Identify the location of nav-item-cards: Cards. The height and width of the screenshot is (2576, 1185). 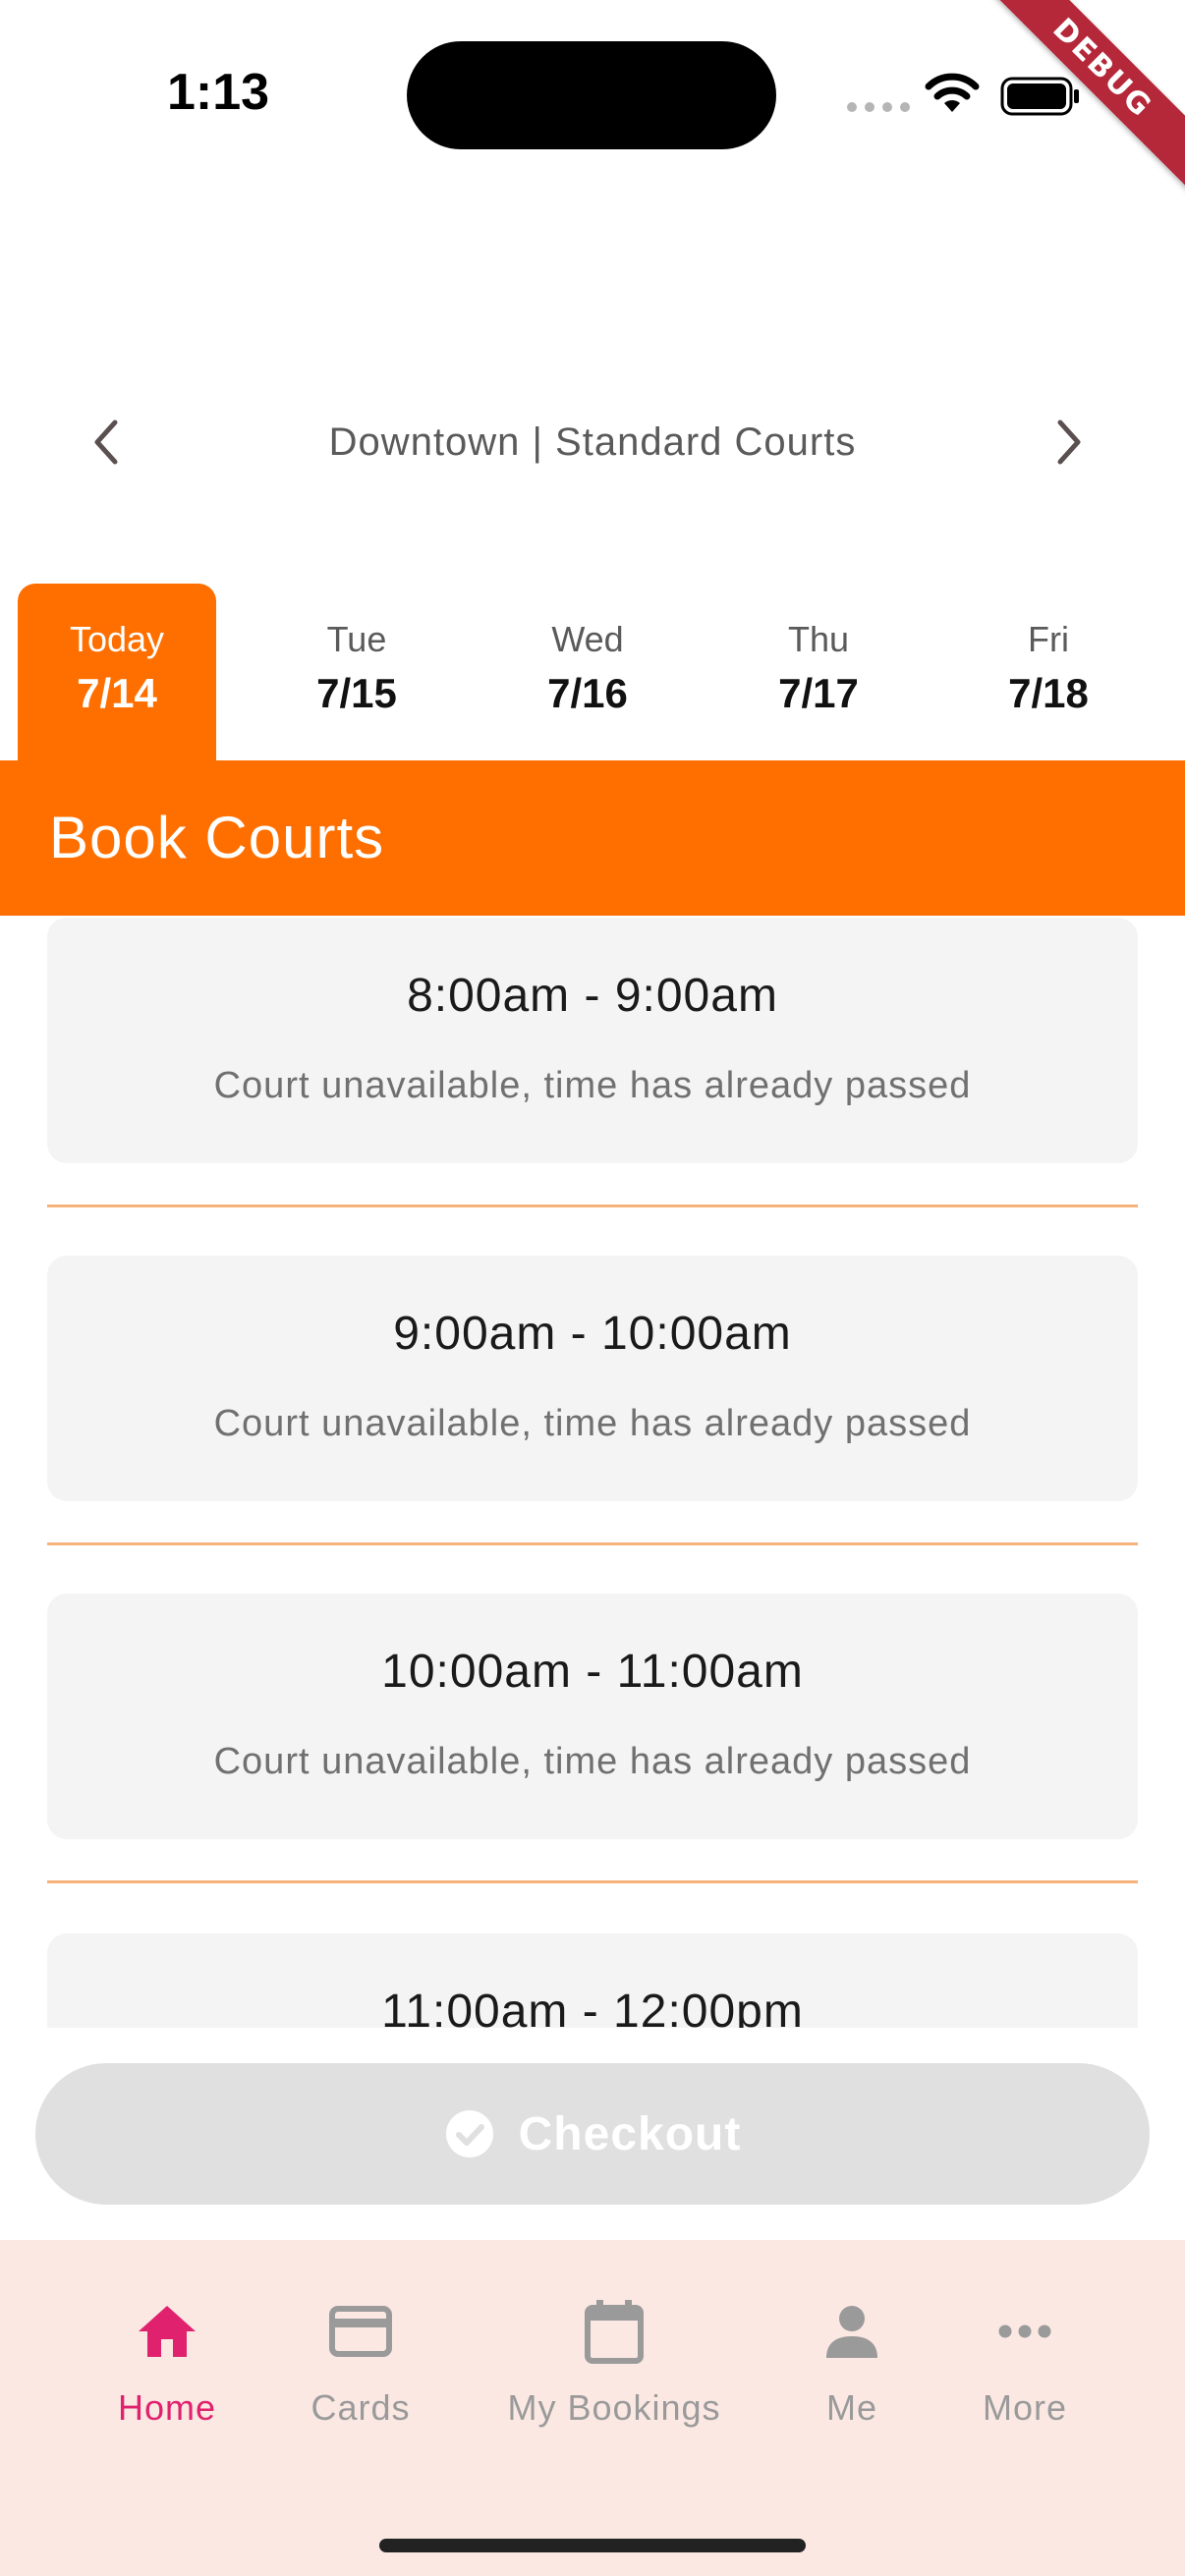
(361, 2359).